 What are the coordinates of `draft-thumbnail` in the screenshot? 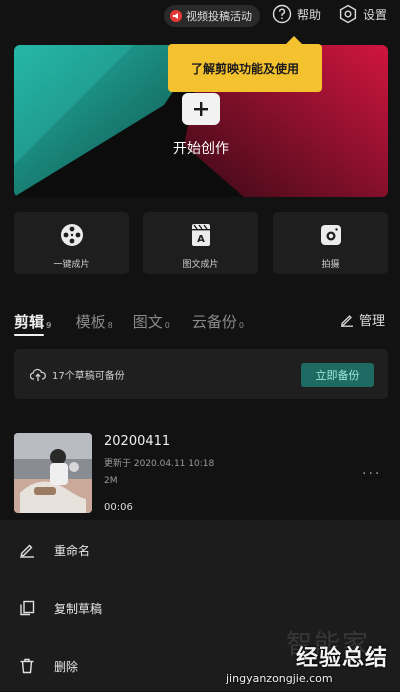 It's located at (53, 473).